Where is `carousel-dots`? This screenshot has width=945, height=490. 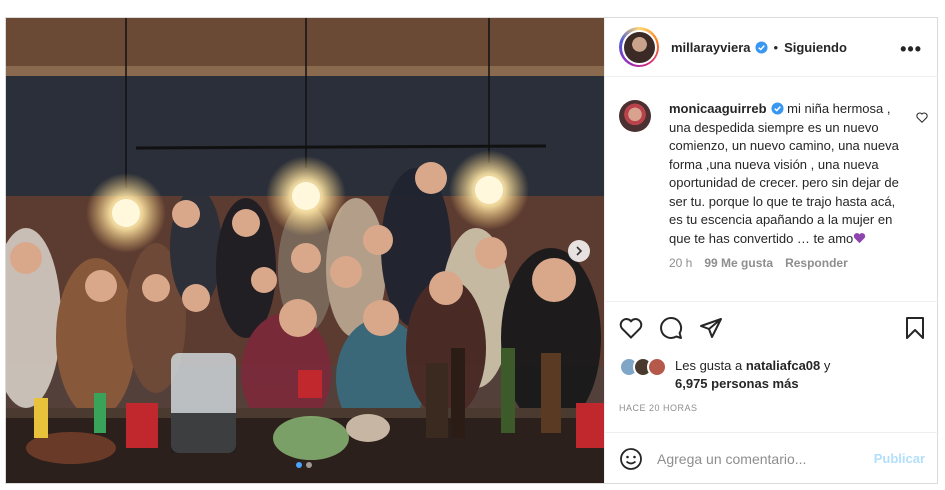
carousel-dots is located at coordinates (304, 465).